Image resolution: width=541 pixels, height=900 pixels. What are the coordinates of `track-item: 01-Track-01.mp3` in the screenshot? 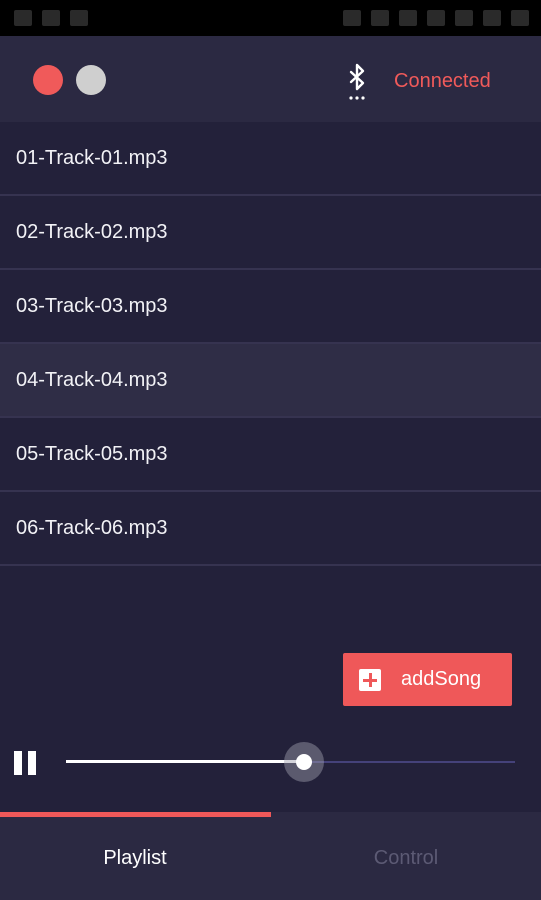 It's located at (270, 159).